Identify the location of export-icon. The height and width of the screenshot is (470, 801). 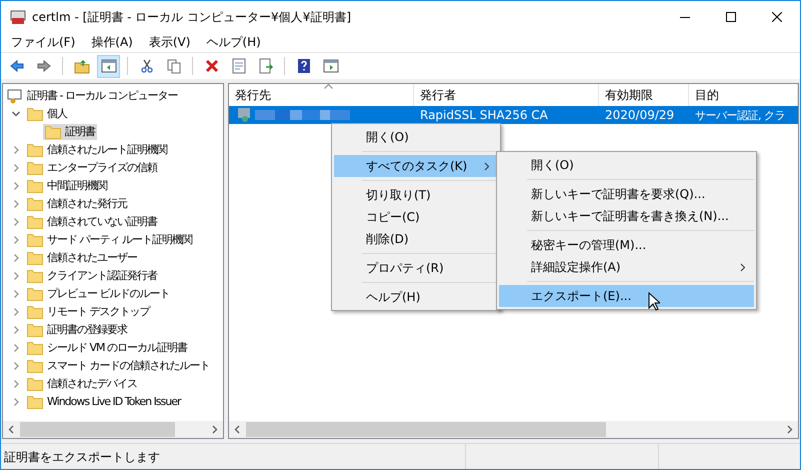
(266, 66).